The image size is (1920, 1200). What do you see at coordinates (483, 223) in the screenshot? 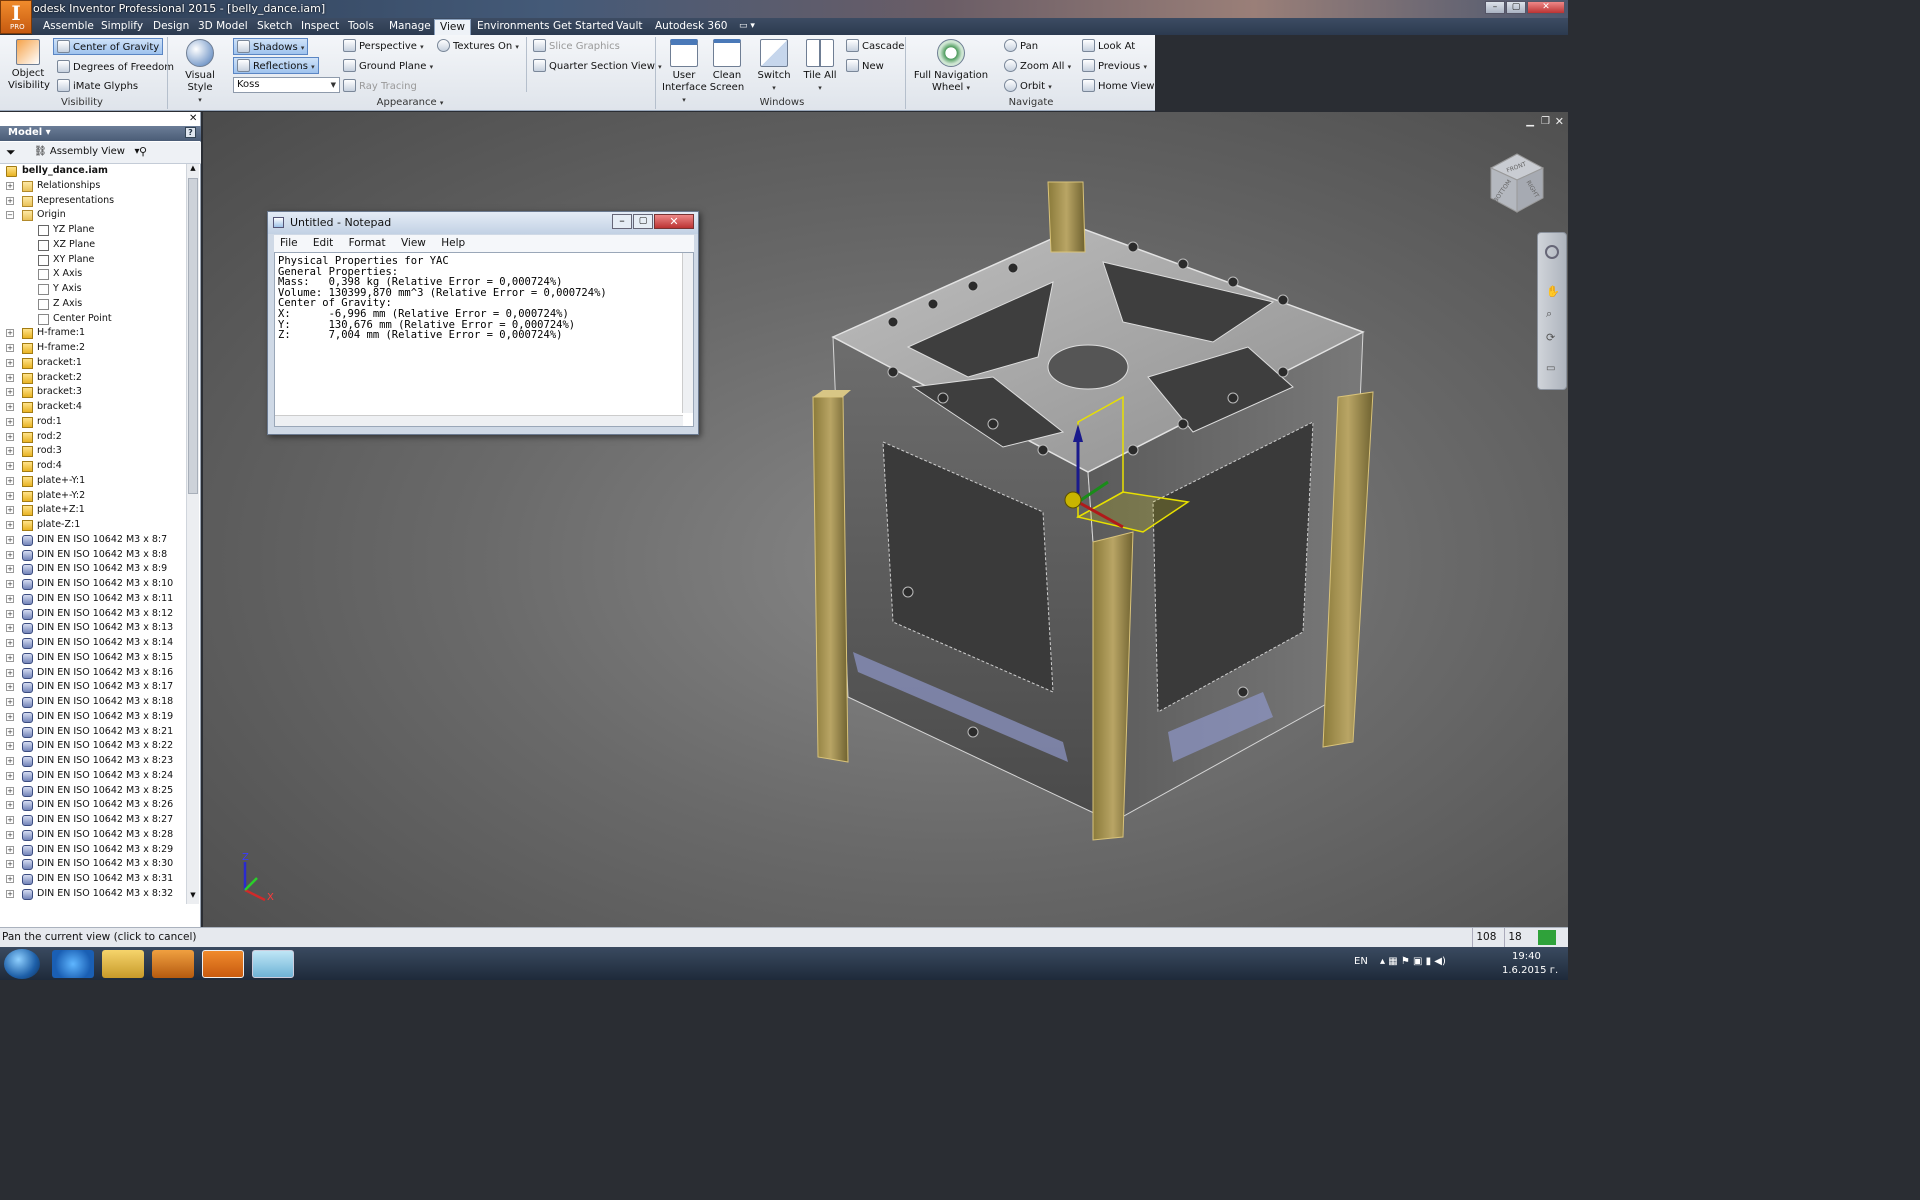
I see `notepad-title-bar: Untitled - Notepad – ▢ ✕` at bounding box center [483, 223].